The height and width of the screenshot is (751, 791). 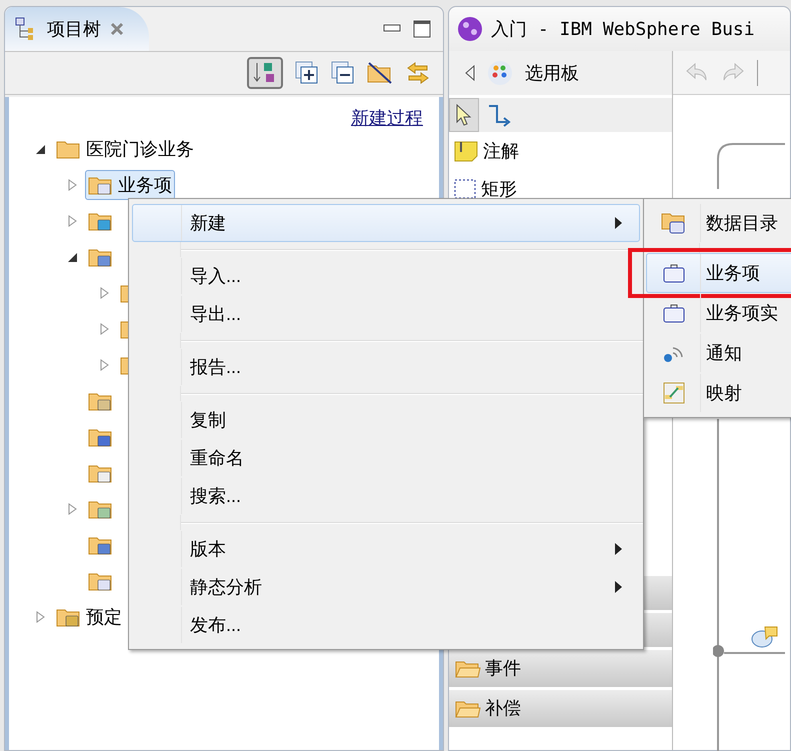 What do you see at coordinates (386, 458) in the screenshot?
I see `menu-item: 重命名` at bounding box center [386, 458].